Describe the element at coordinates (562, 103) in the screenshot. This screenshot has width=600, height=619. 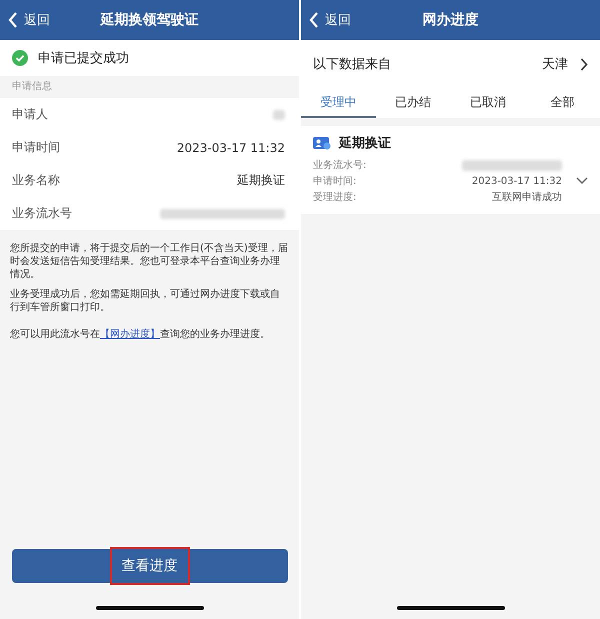
I see `status-tab: 全部` at that location.